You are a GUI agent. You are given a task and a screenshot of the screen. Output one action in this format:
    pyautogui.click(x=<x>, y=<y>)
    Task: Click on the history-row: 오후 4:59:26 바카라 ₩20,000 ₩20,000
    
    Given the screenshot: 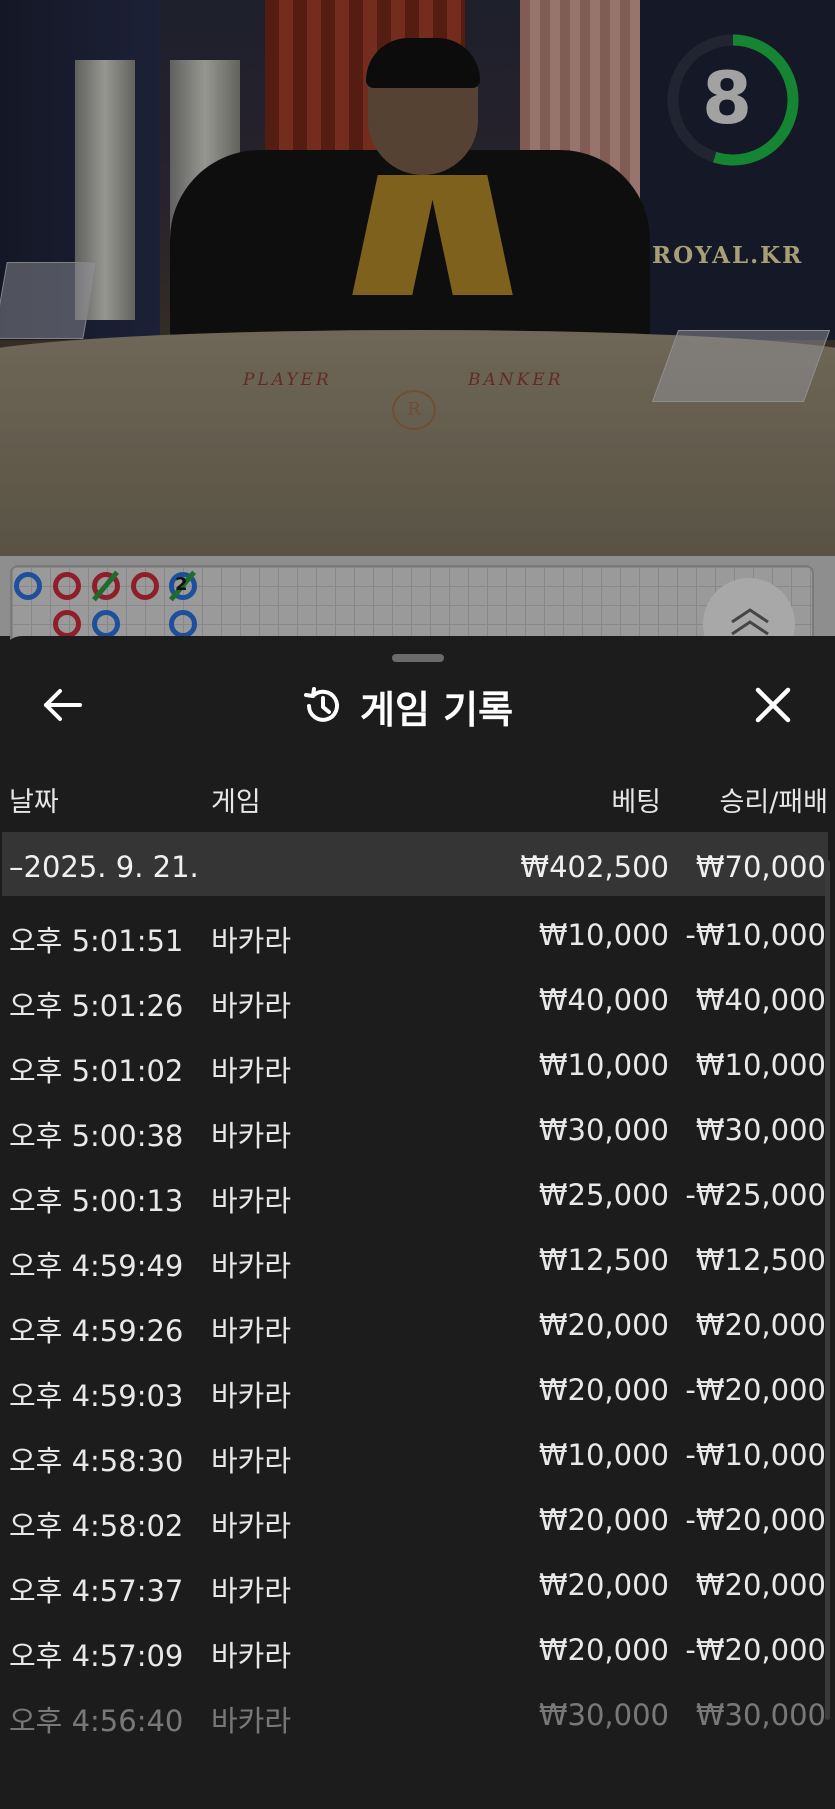 What is the action you would take?
    pyautogui.click(x=417, y=1326)
    